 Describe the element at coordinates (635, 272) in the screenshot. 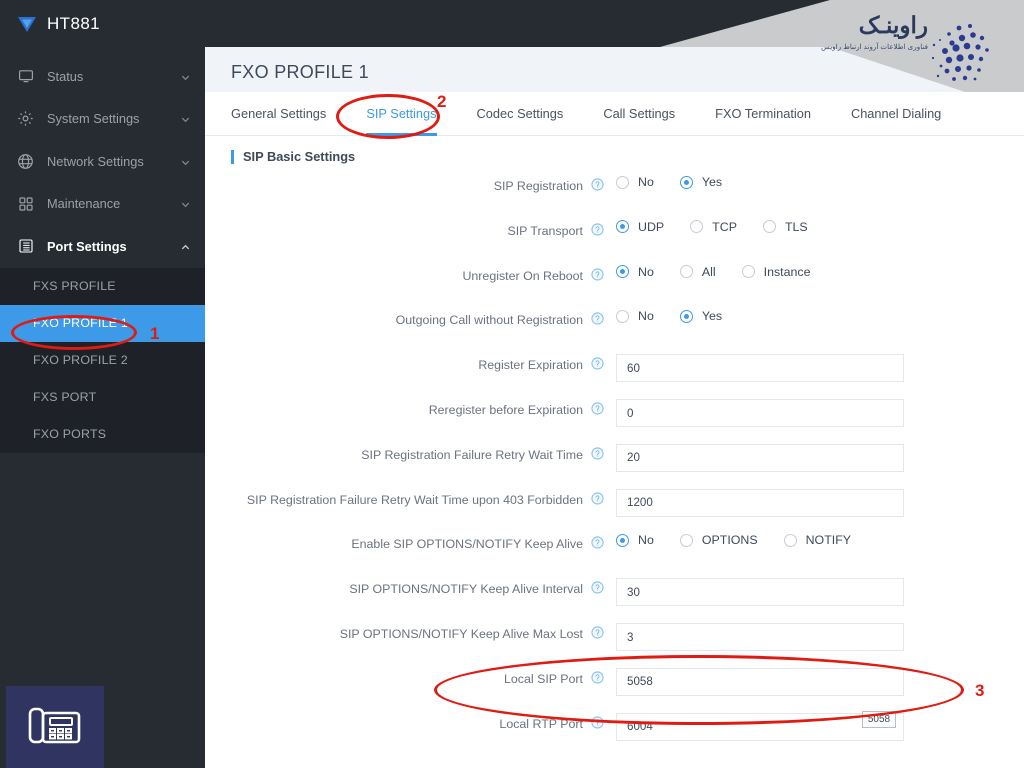

I see `radio-option-unregister-on-reboot-no: No` at that location.